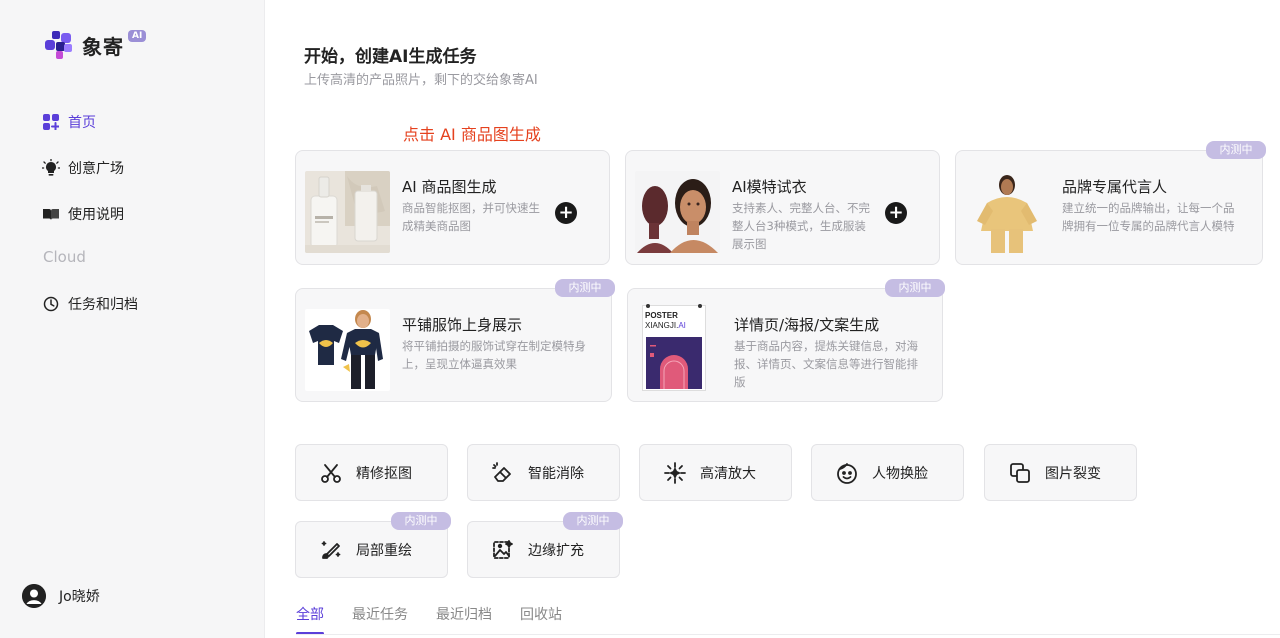 The height and width of the screenshot is (638, 1280). I want to click on card-title: AI 商品图生成, so click(449, 187).